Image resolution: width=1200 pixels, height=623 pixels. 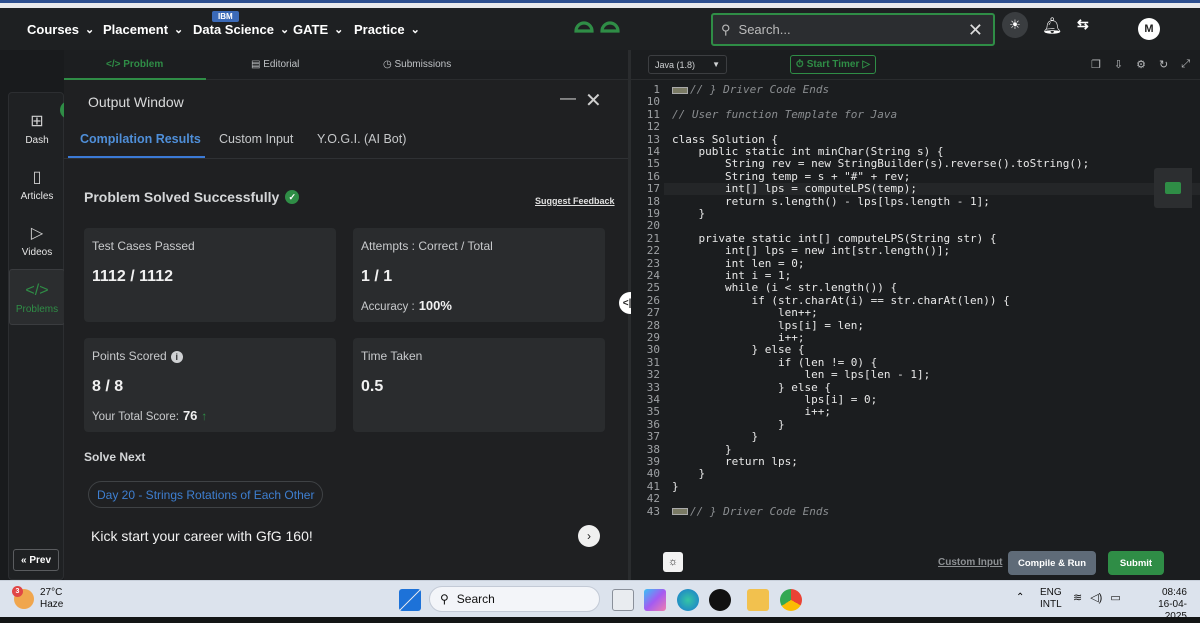 What do you see at coordinates (387, 29) in the screenshot?
I see `nav-practice: Practice ⌄` at bounding box center [387, 29].